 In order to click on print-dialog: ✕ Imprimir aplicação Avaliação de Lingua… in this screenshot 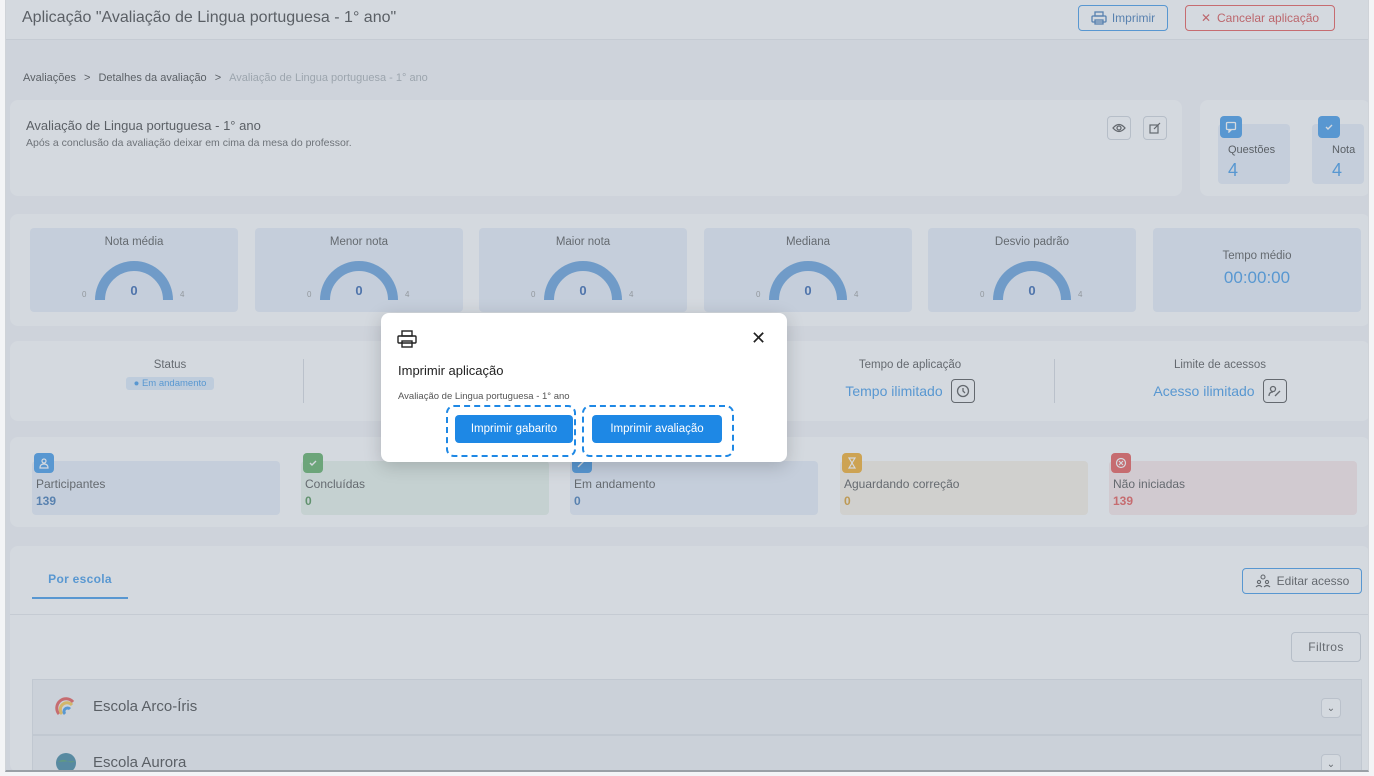, I will do `click(584, 387)`.